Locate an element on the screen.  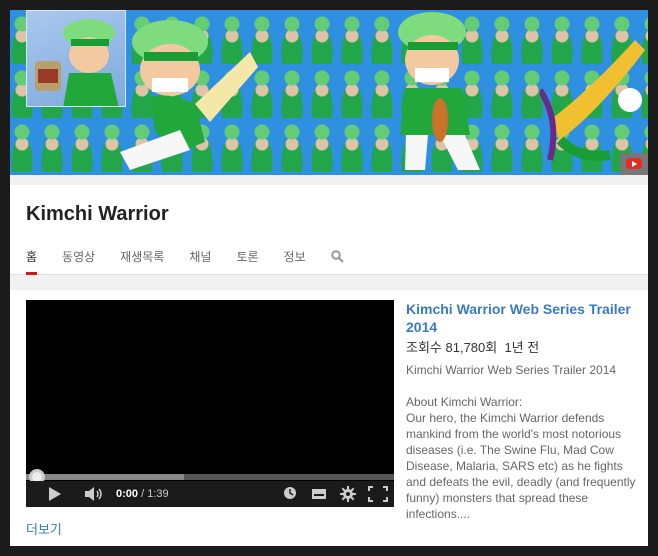
video-meta: 조회수 81,780회 1년 전 is located at coordinates (524, 348).